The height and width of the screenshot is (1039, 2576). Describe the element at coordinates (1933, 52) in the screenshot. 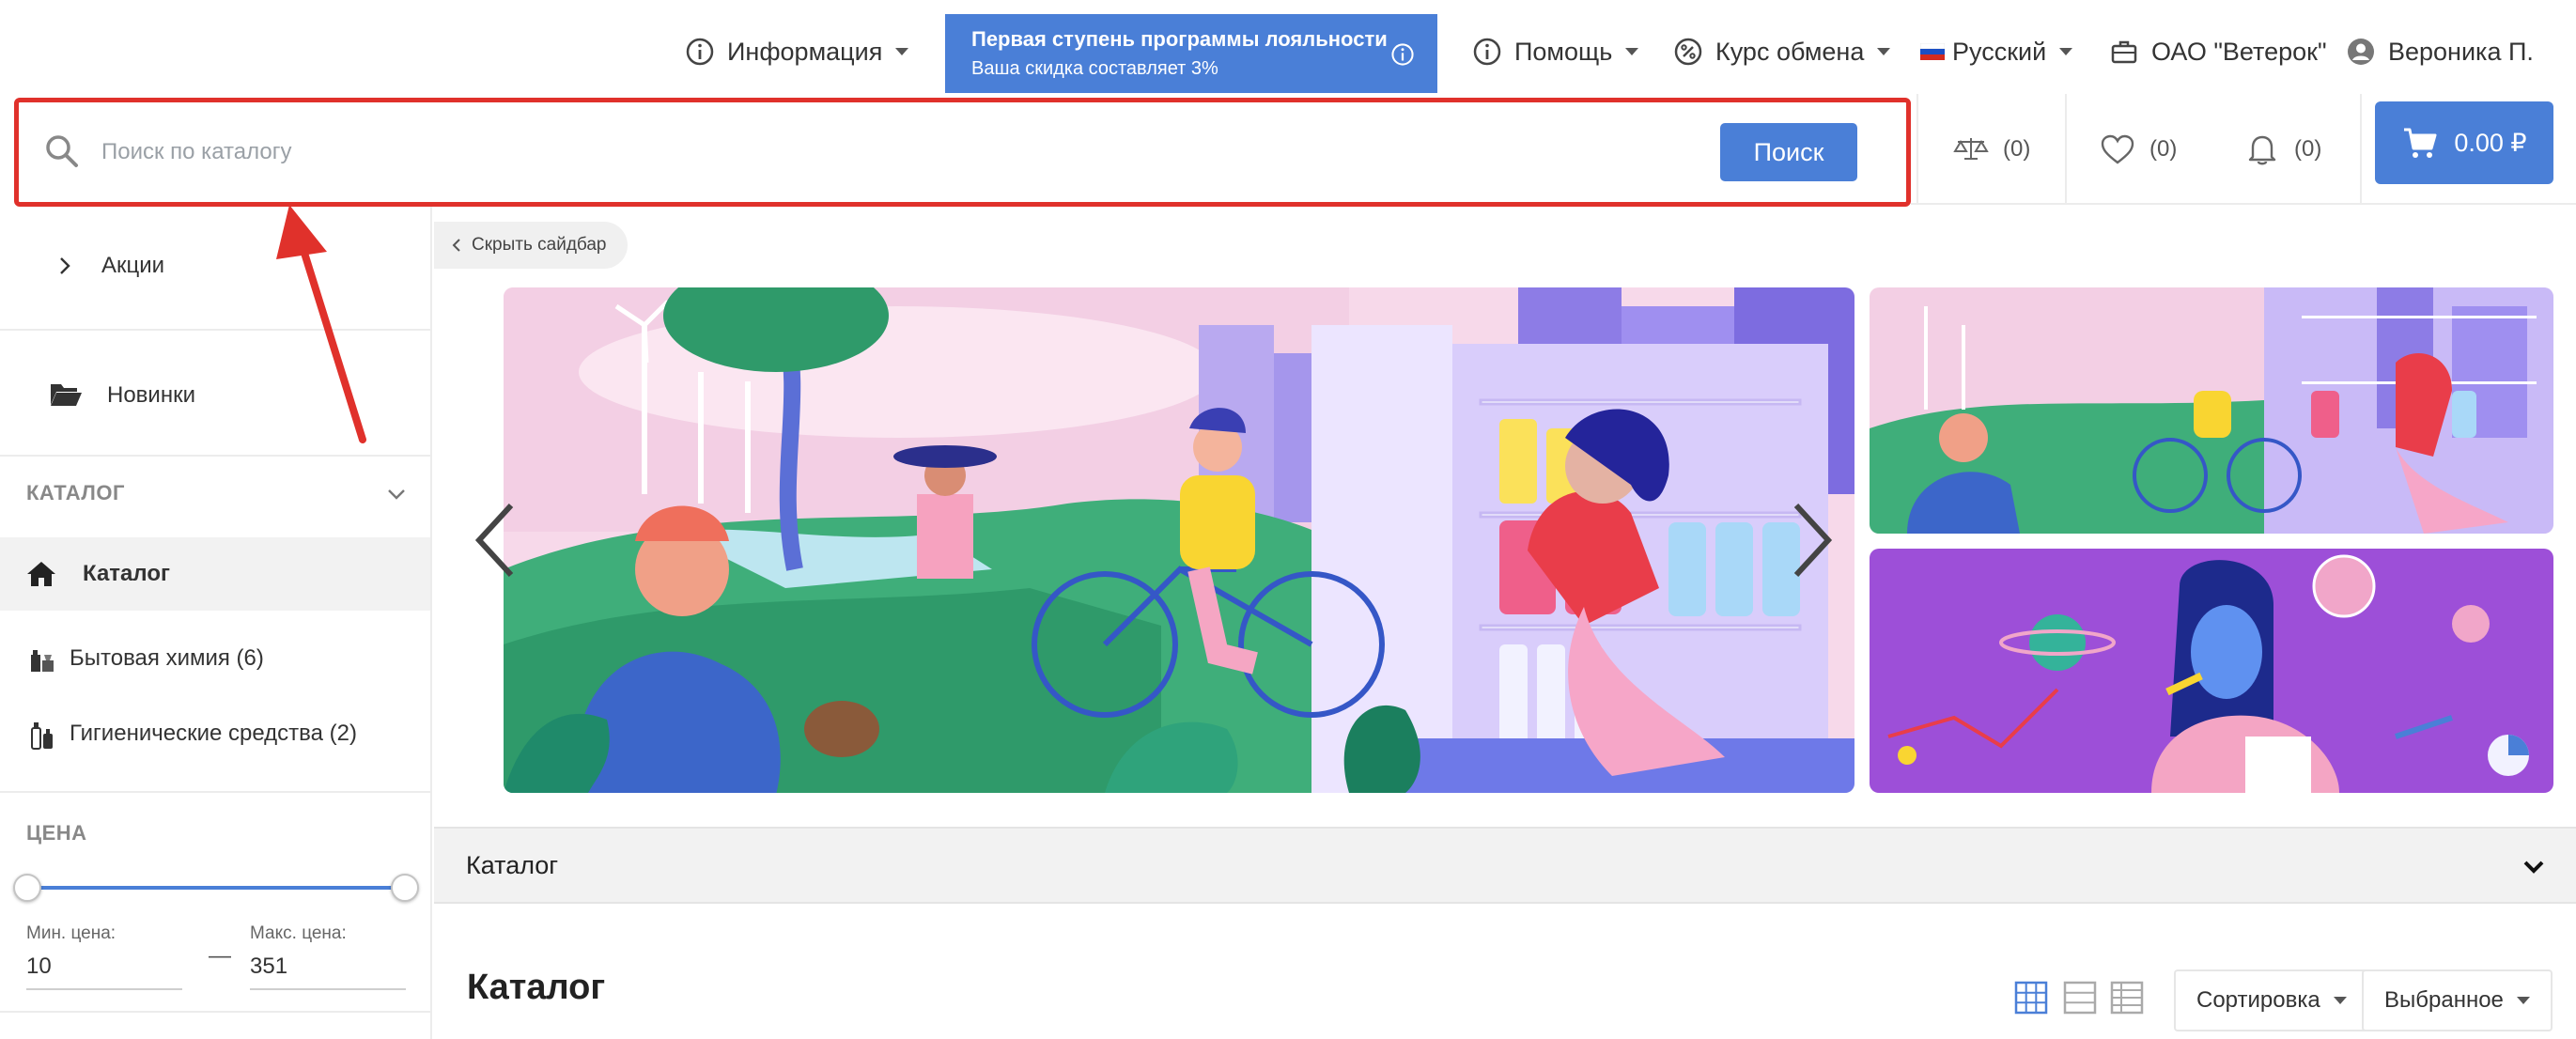

I see `russia-flag-icon` at that location.